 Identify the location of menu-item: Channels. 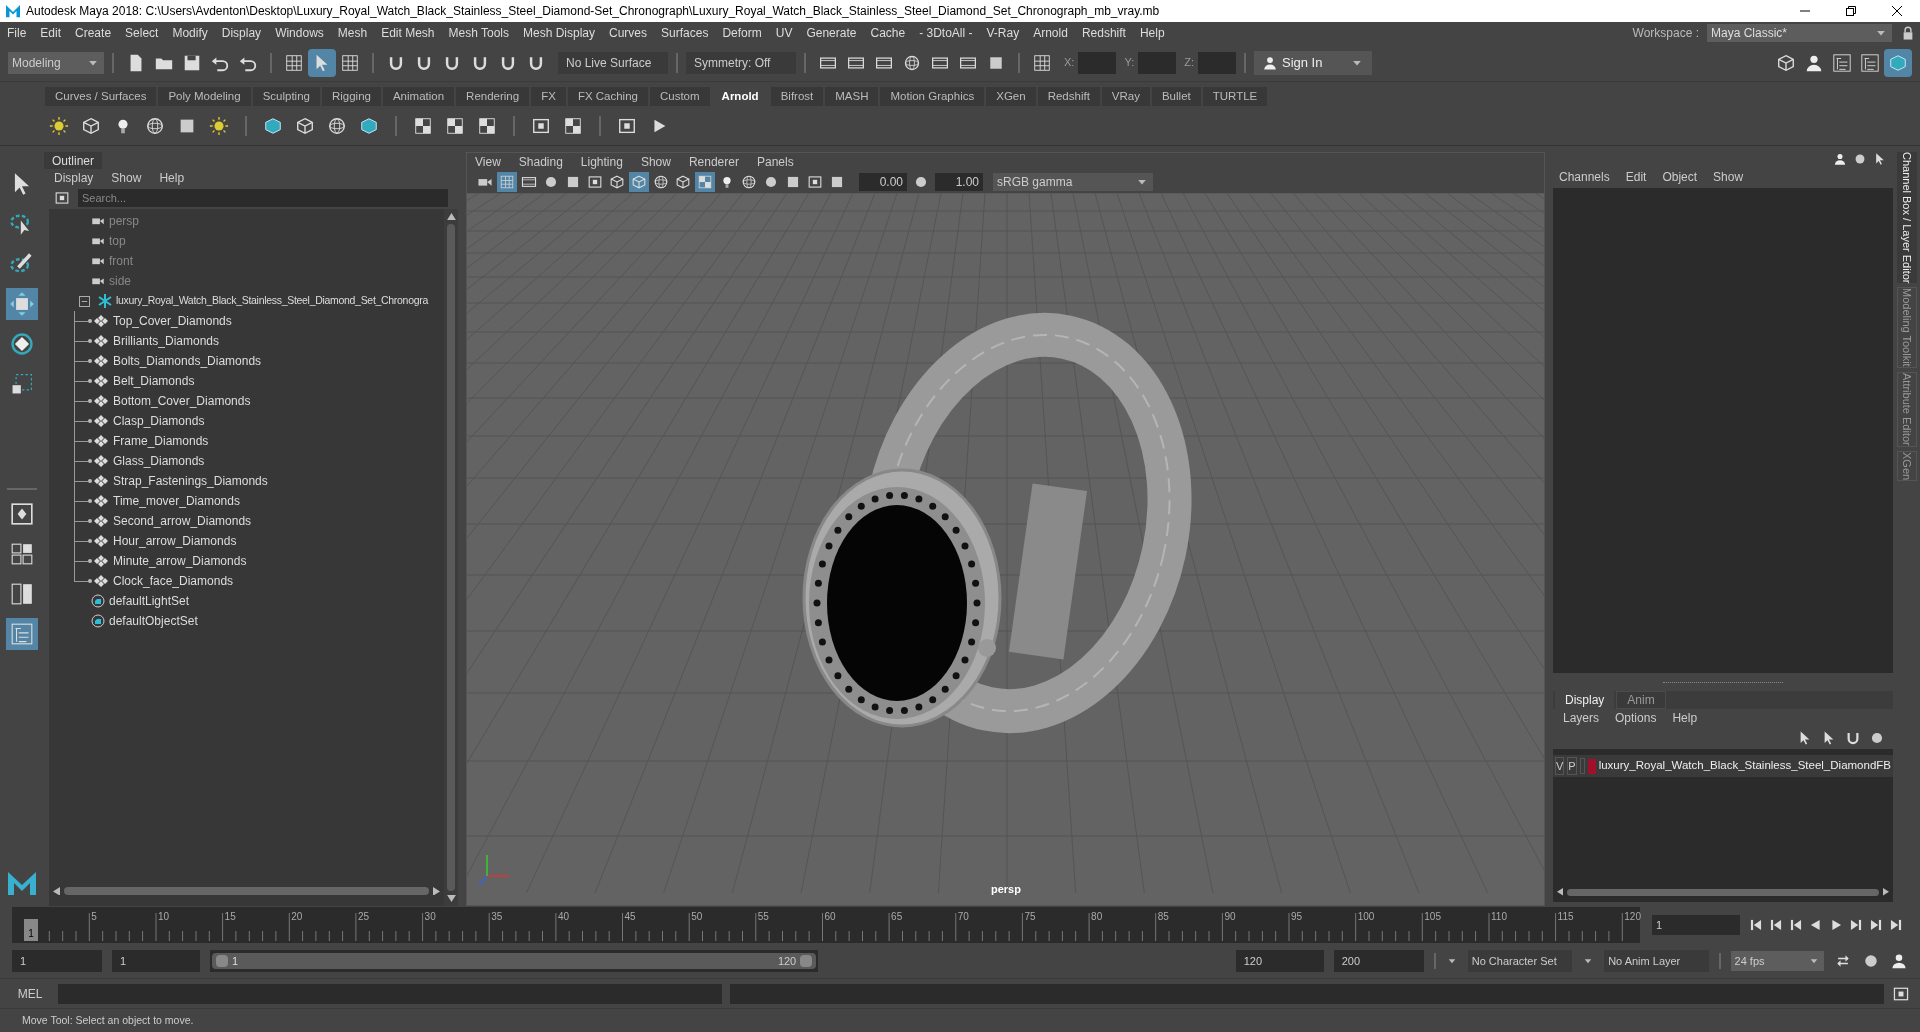
(1584, 177).